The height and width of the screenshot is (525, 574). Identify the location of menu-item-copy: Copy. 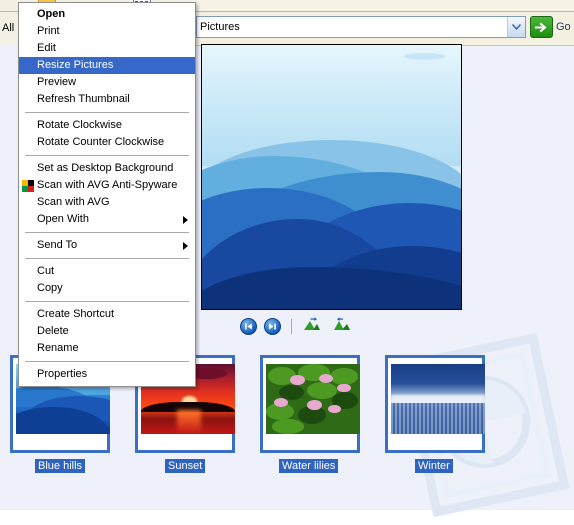
(107, 288).